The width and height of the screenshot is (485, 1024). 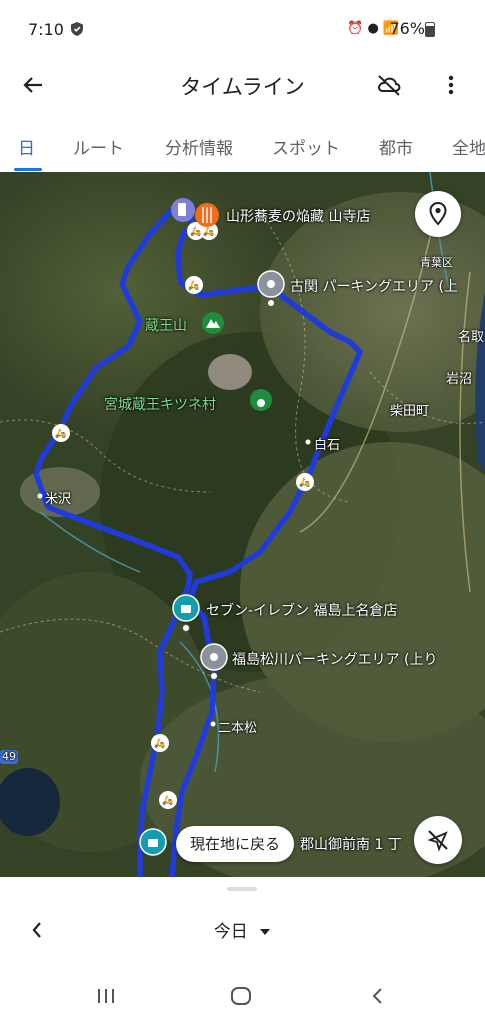 I want to click on location-off-icon, so click(x=437, y=841).